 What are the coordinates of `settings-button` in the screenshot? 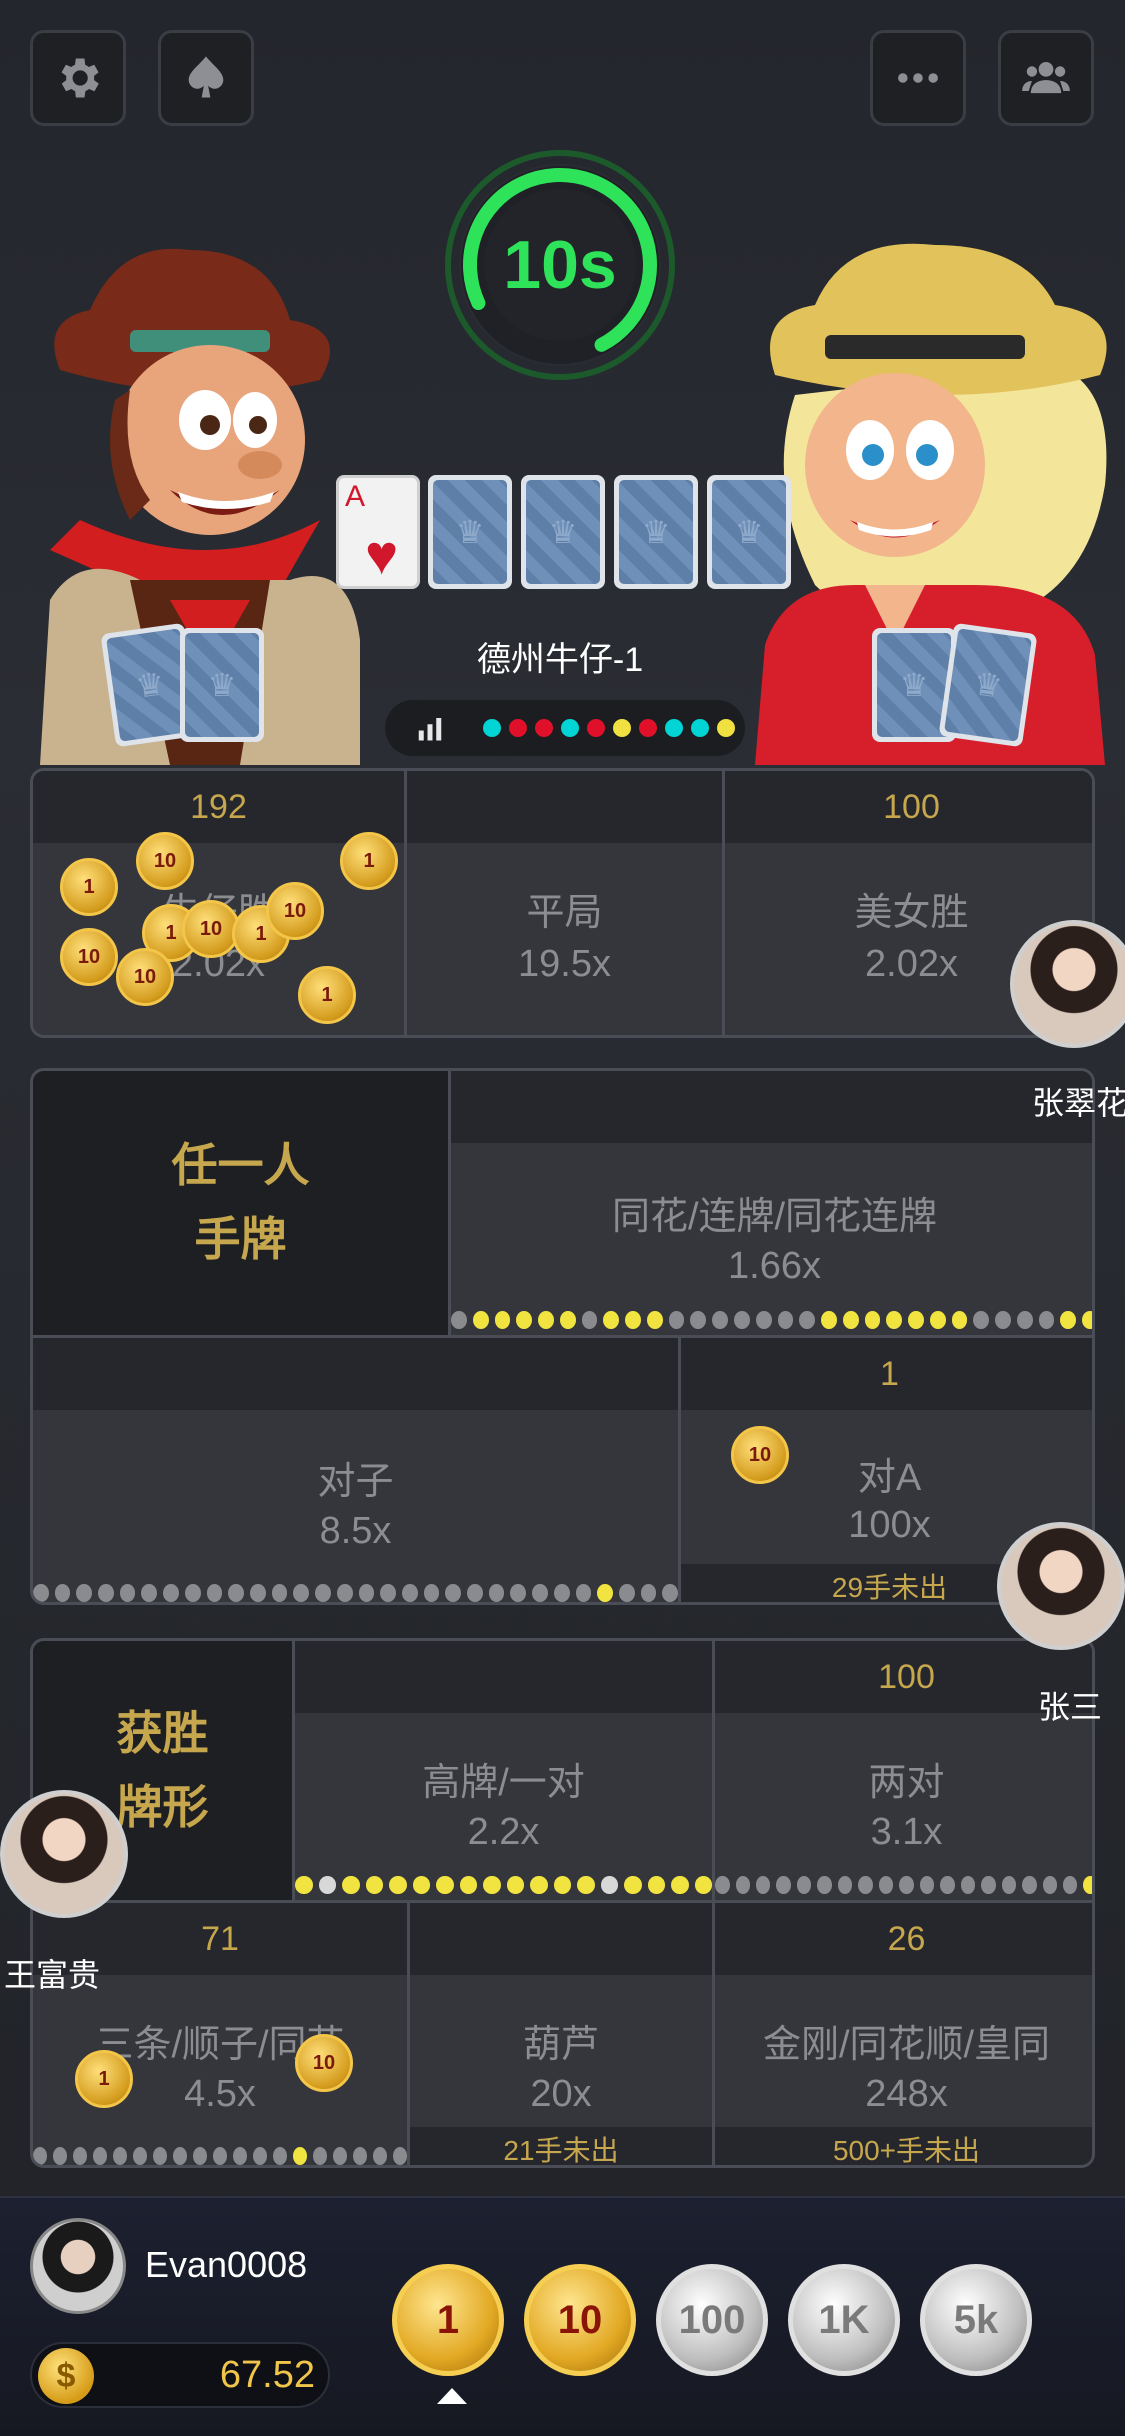 It's located at (78, 78).